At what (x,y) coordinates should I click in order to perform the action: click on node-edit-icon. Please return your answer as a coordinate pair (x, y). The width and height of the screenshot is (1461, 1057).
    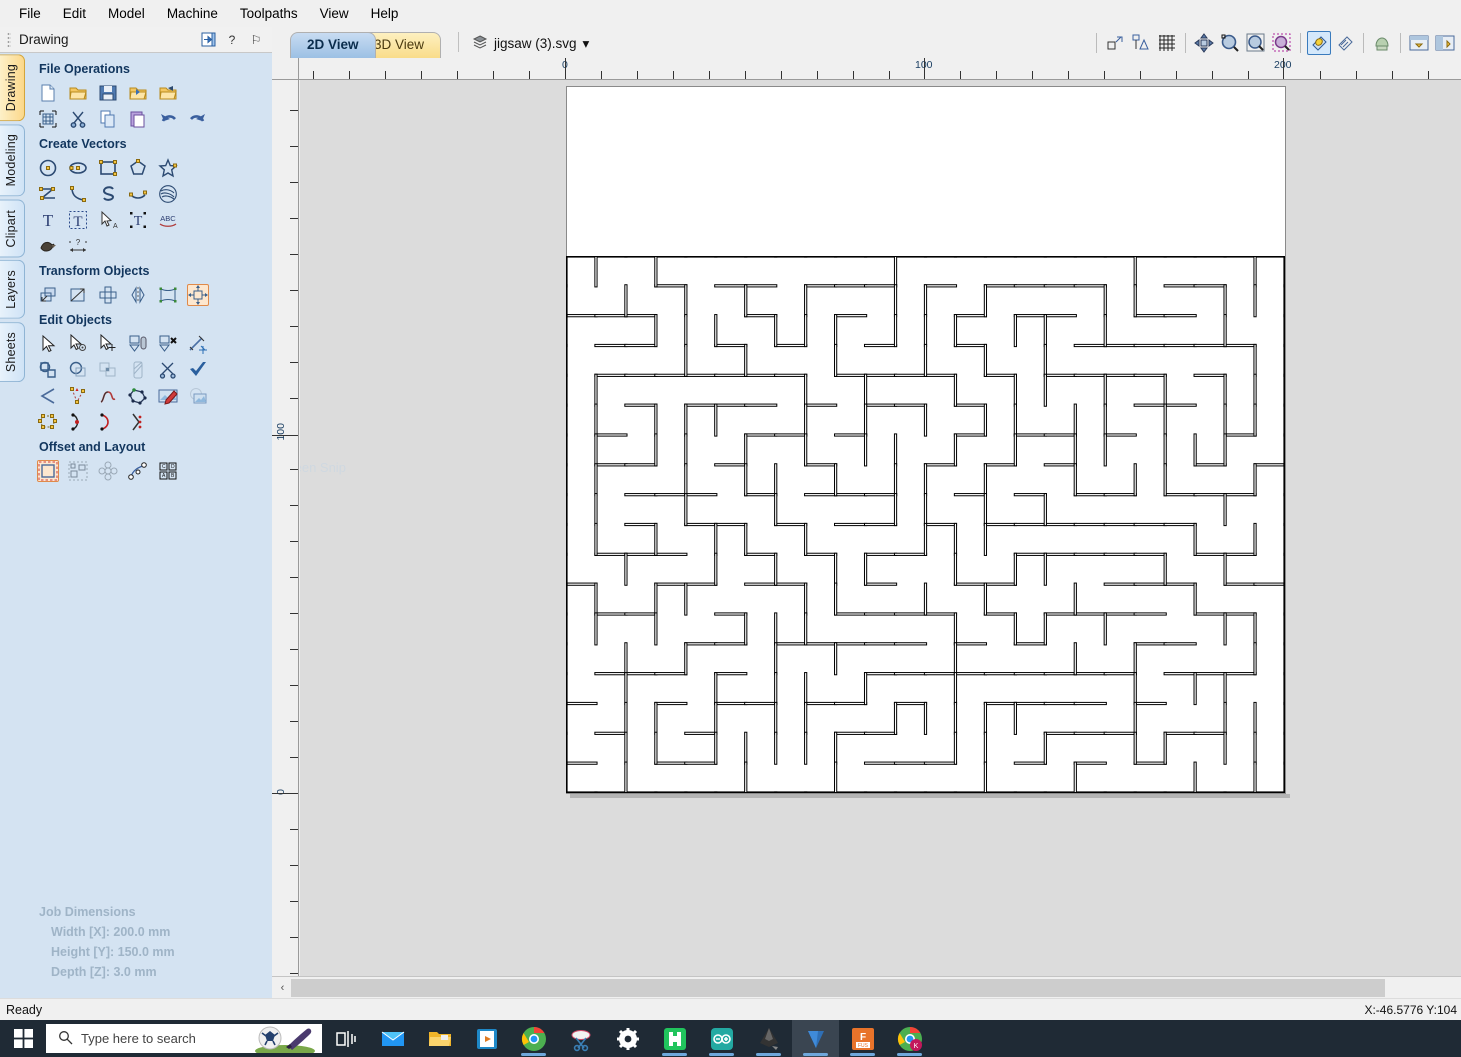
    Looking at the image, I should click on (78, 344).